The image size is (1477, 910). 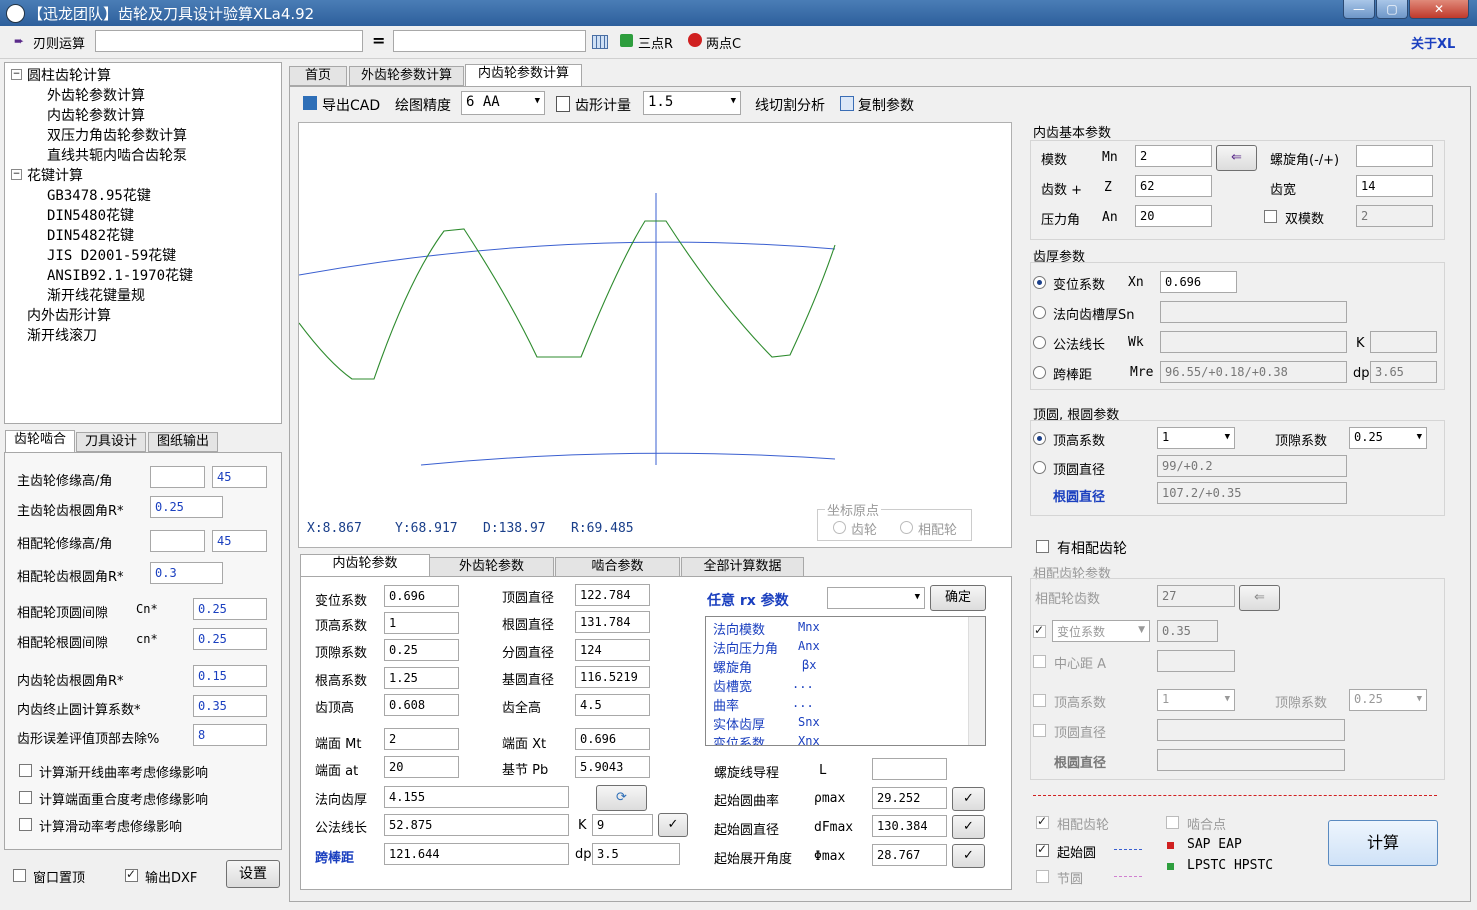 I want to click on pressure-angle-input: 20, so click(x=1173, y=216).